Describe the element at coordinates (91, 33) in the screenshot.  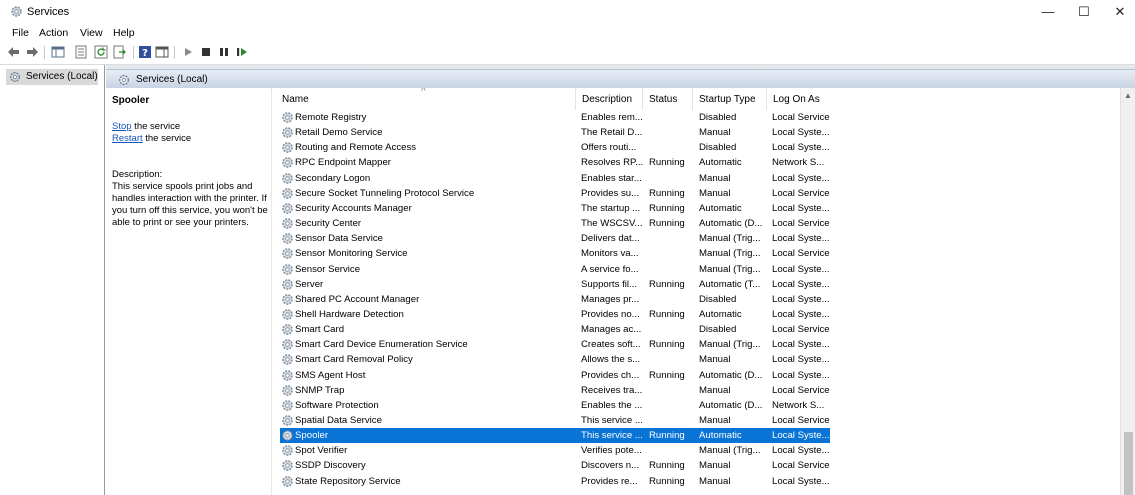
I see `menu-view: View` at that location.